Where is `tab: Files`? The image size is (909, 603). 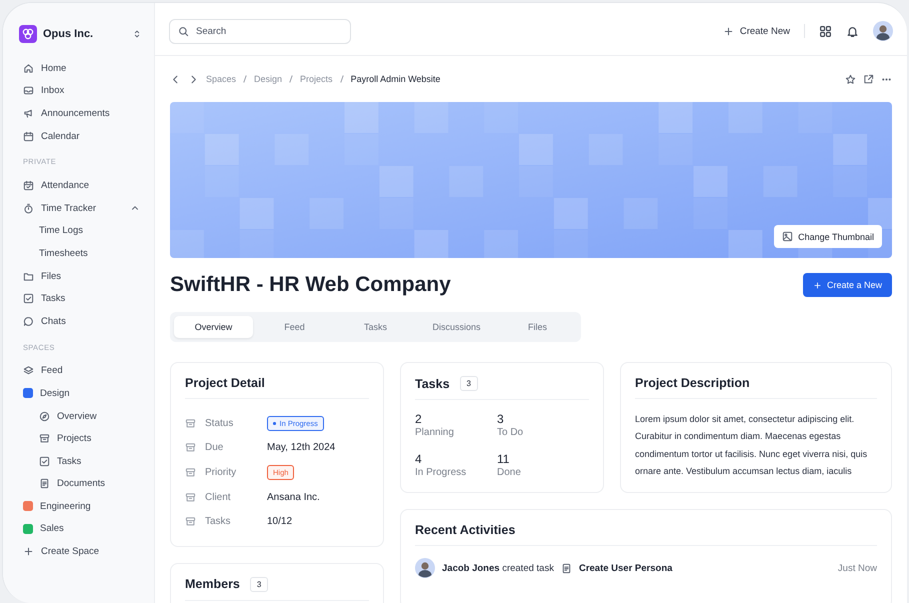 tab: Files is located at coordinates (537, 327).